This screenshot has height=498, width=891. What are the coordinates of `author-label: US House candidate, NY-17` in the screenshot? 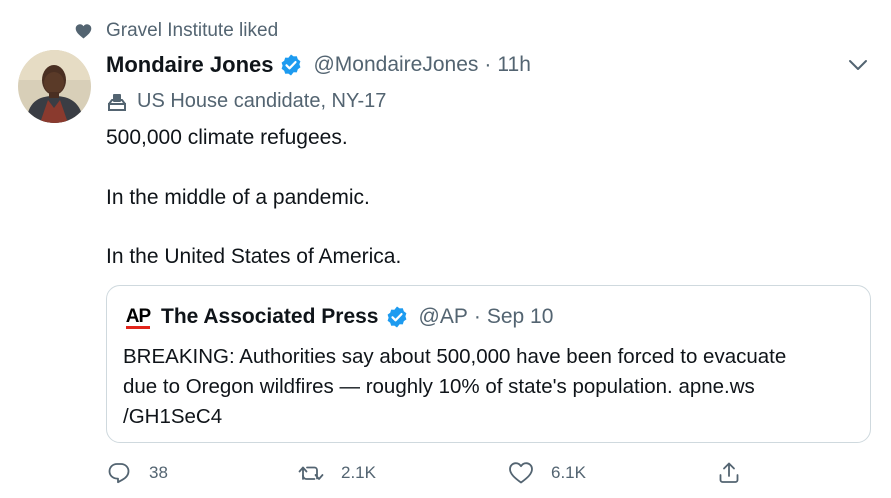 It's located at (246, 101).